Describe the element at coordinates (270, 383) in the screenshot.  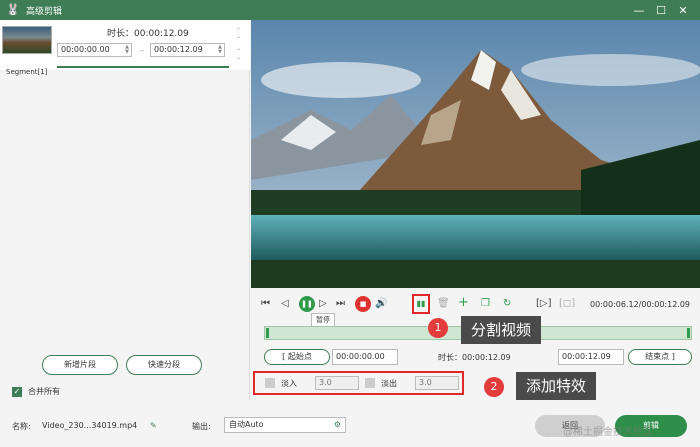
I see `fade-in-checkbox` at that location.